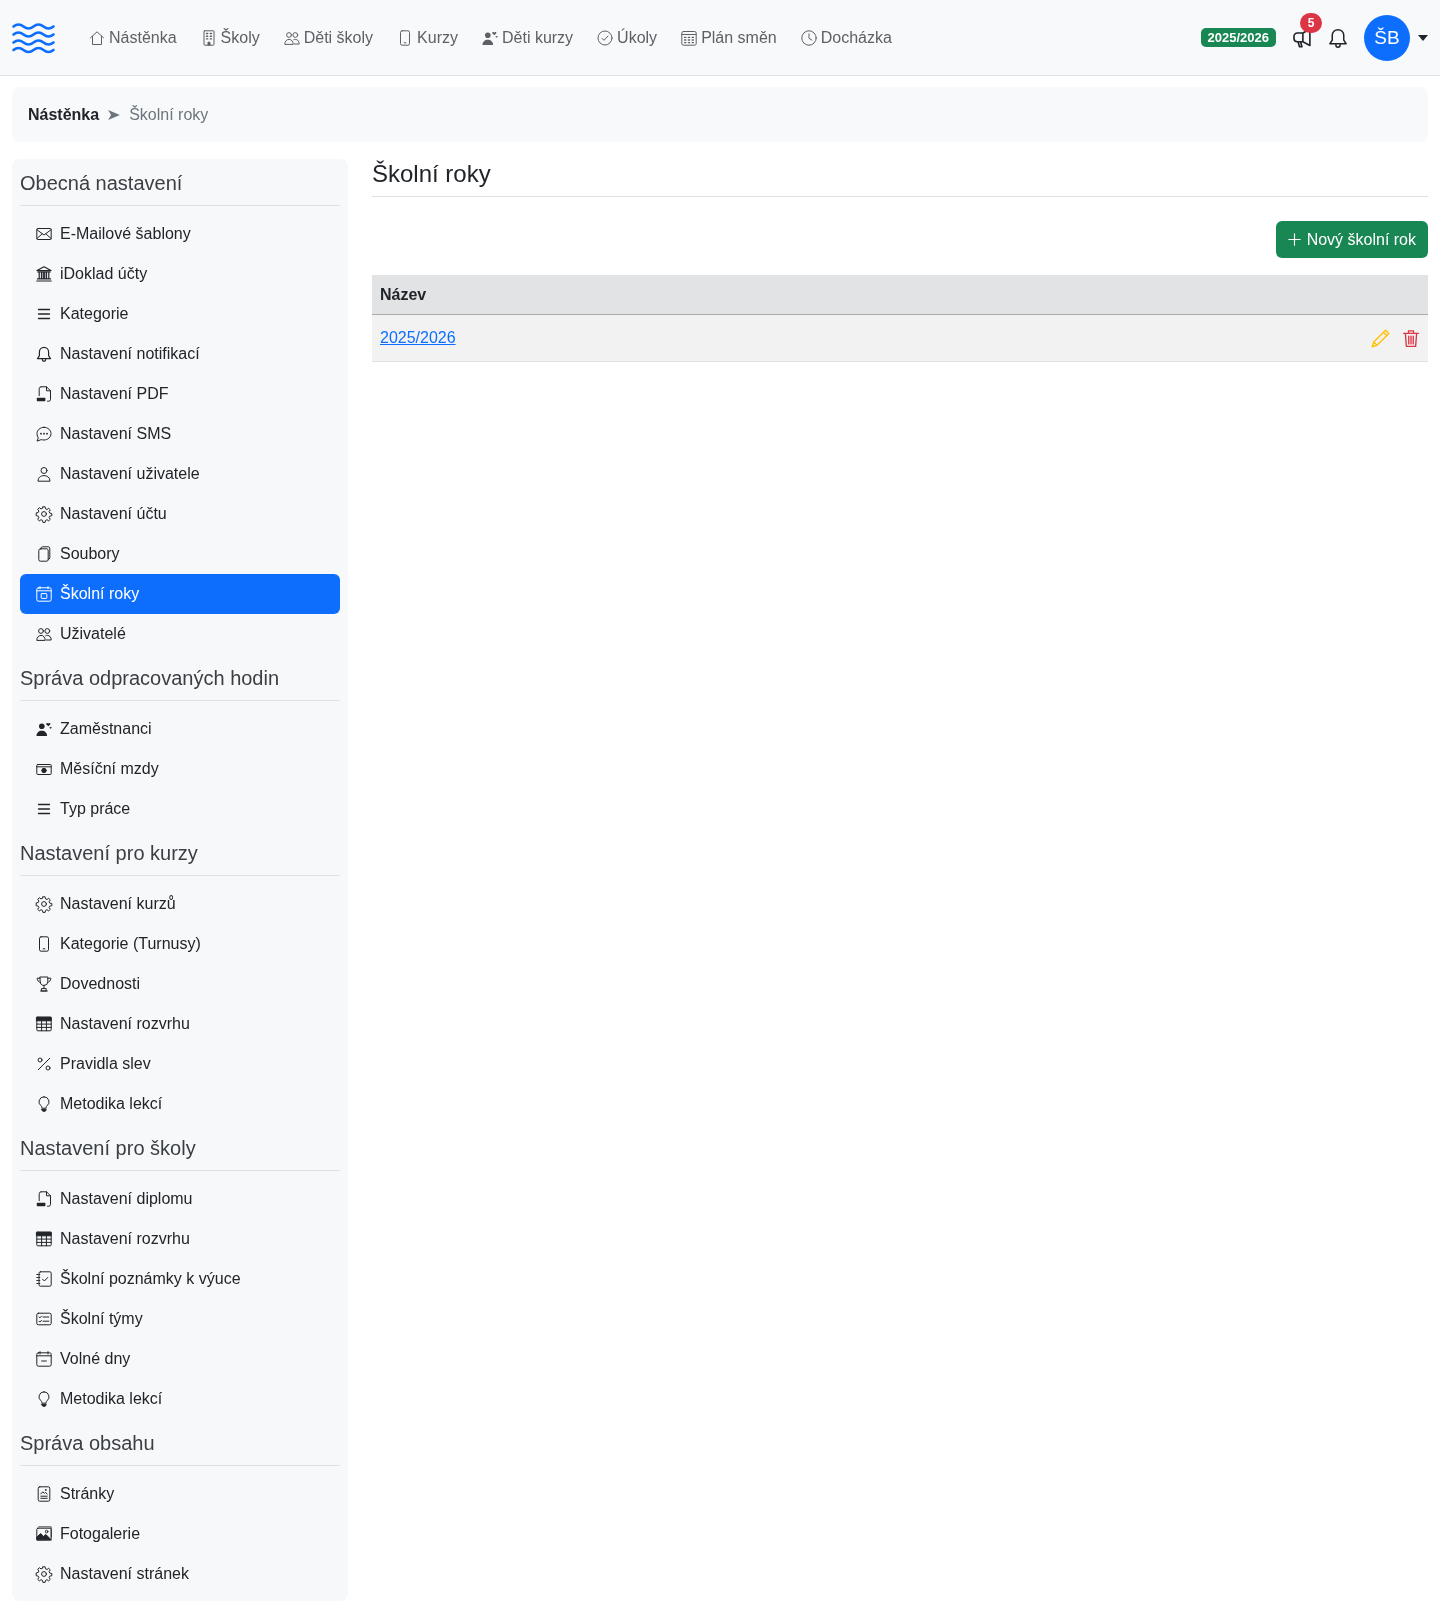  Describe the element at coordinates (528, 37) in the screenshot. I see `nav-link: Děti kurzy` at that location.